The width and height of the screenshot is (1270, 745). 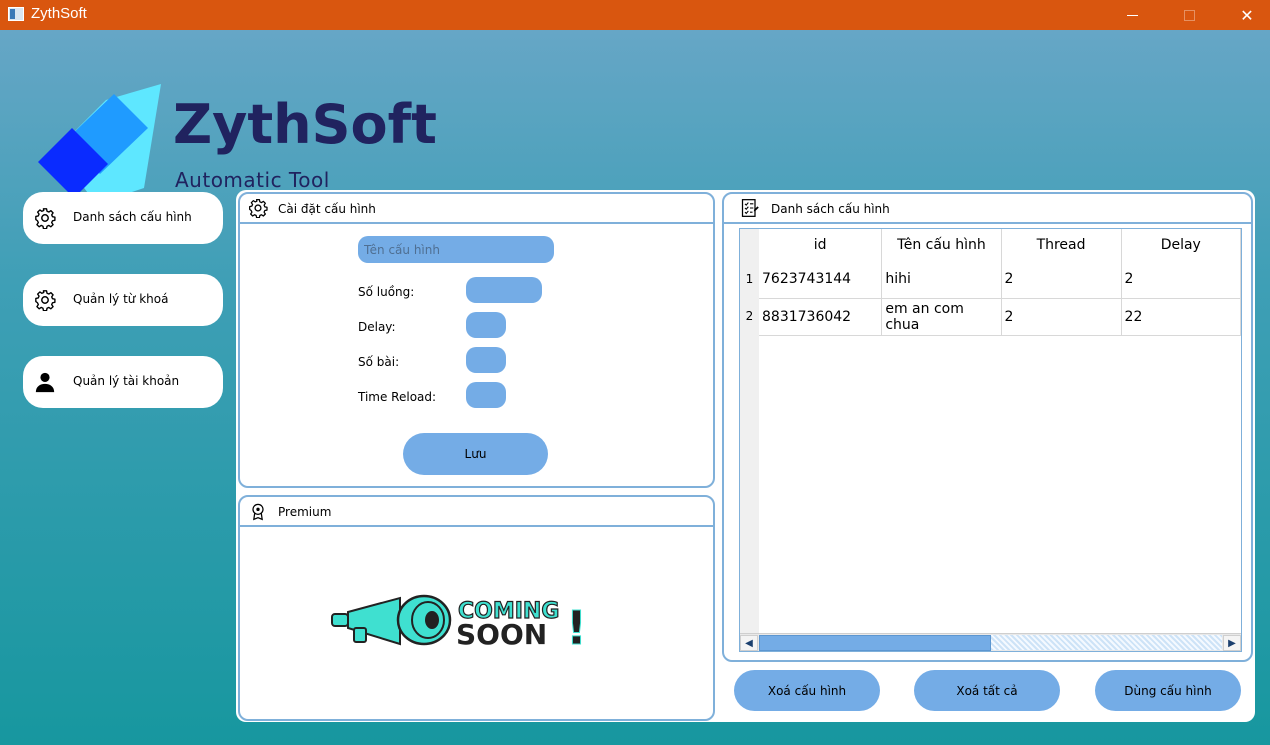 What do you see at coordinates (486, 325) in the screenshot?
I see `delay-input` at bounding box center [486, 325].